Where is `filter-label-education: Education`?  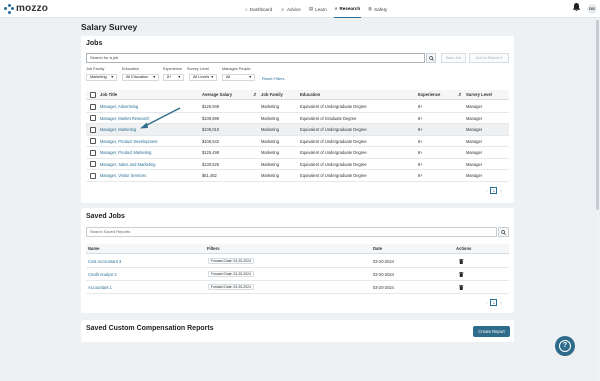 filter-label-education: Education is located at coordinates (130, 69).